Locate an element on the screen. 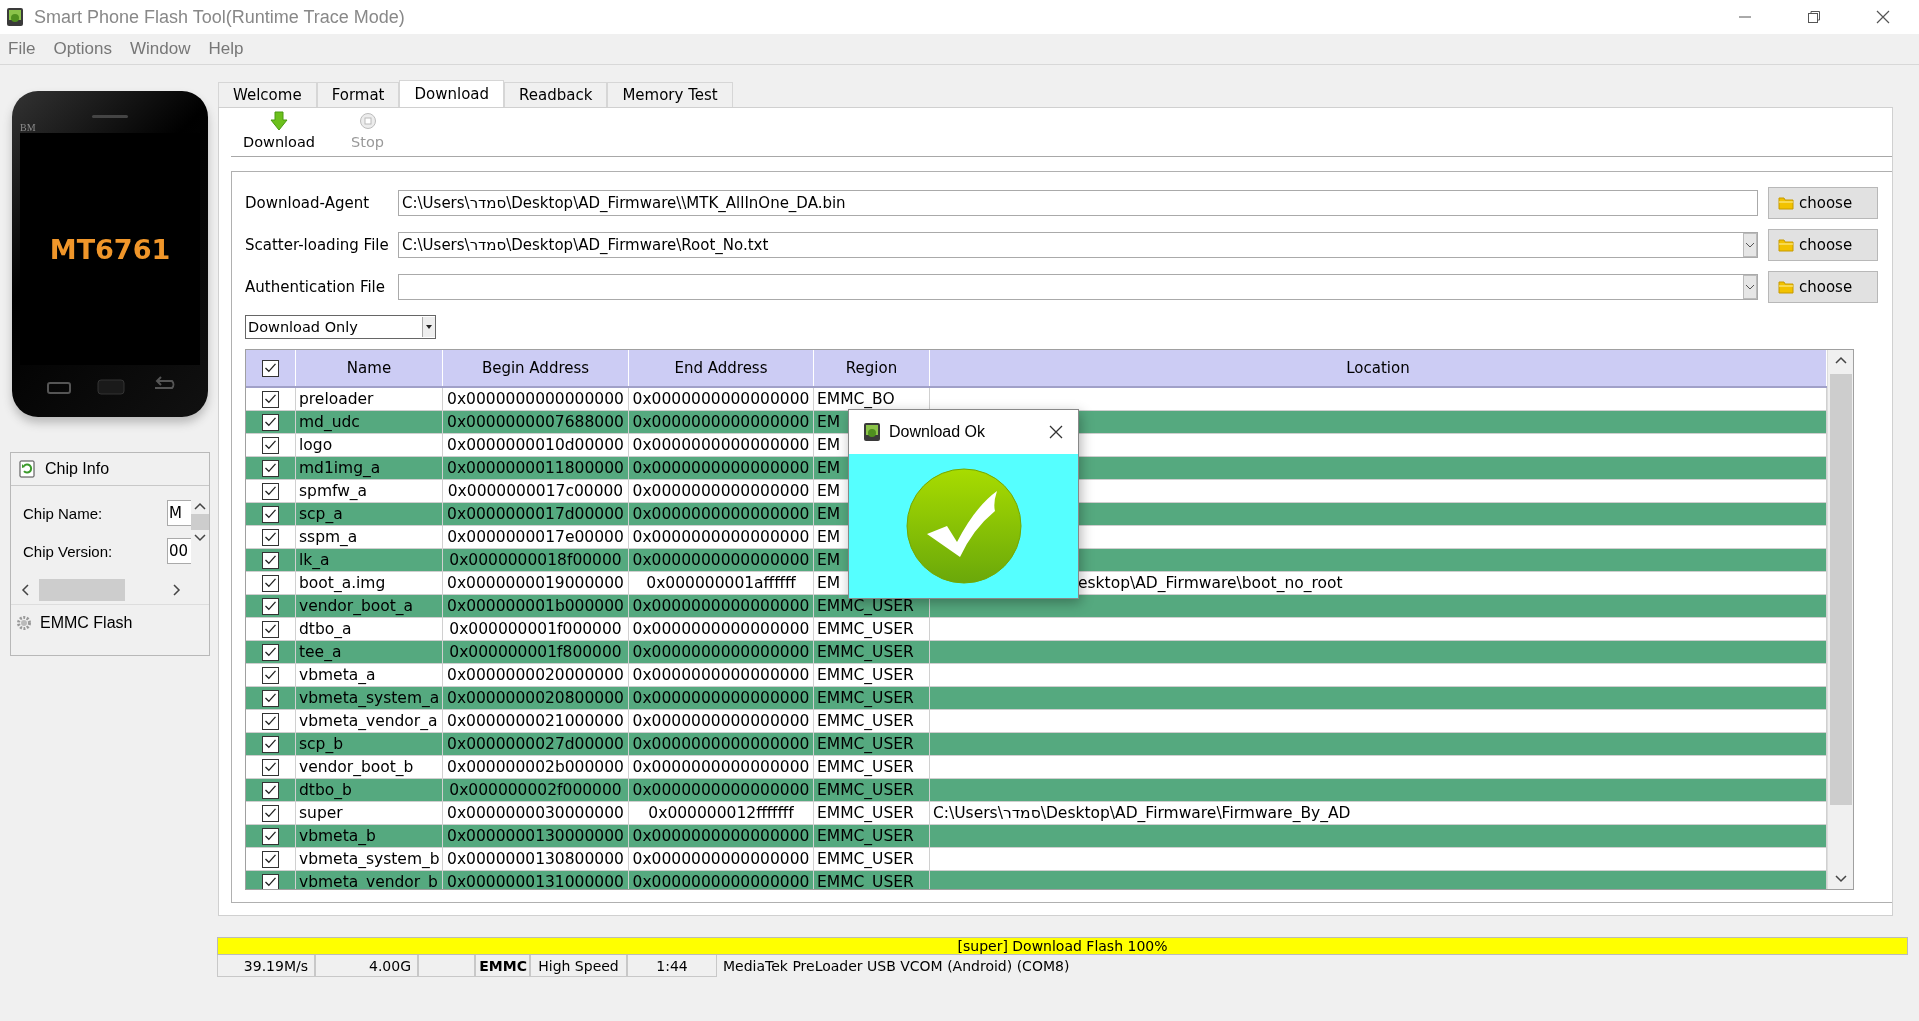 This screenshot has height=1021, width=1919. table-cell: lk_a is located at coordinates (369, 560).